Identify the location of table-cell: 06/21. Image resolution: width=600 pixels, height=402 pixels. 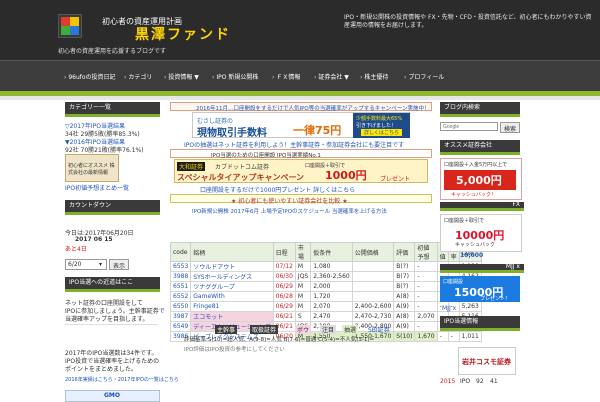
(284, 316).